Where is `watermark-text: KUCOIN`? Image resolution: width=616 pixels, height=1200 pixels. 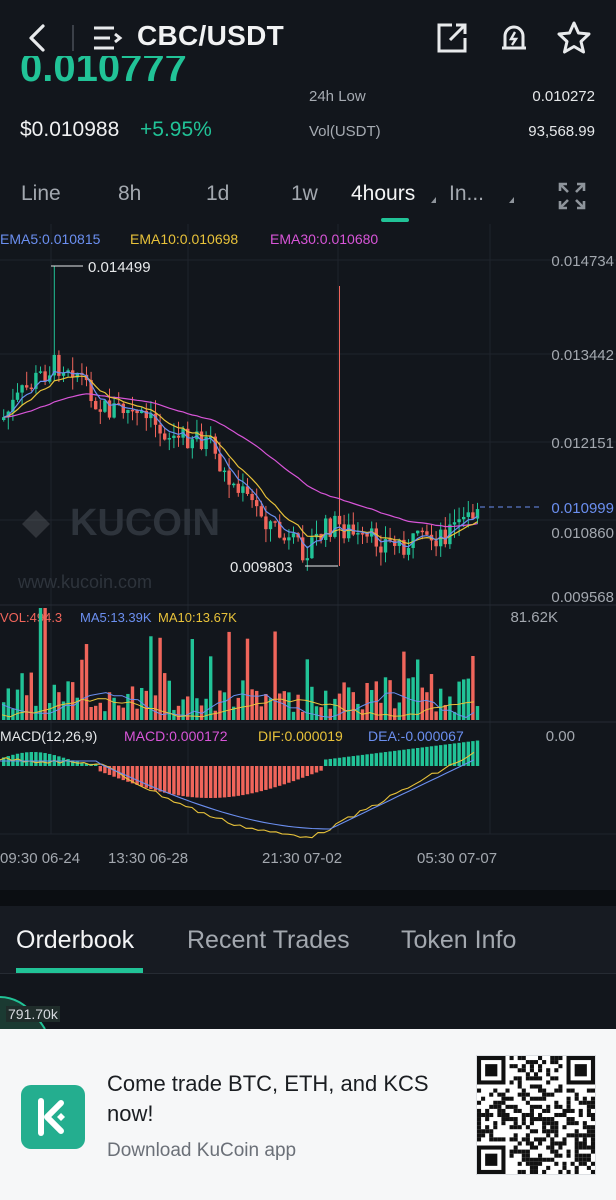
watermark-text: KUCOIN is located at coordinates (145, 523).